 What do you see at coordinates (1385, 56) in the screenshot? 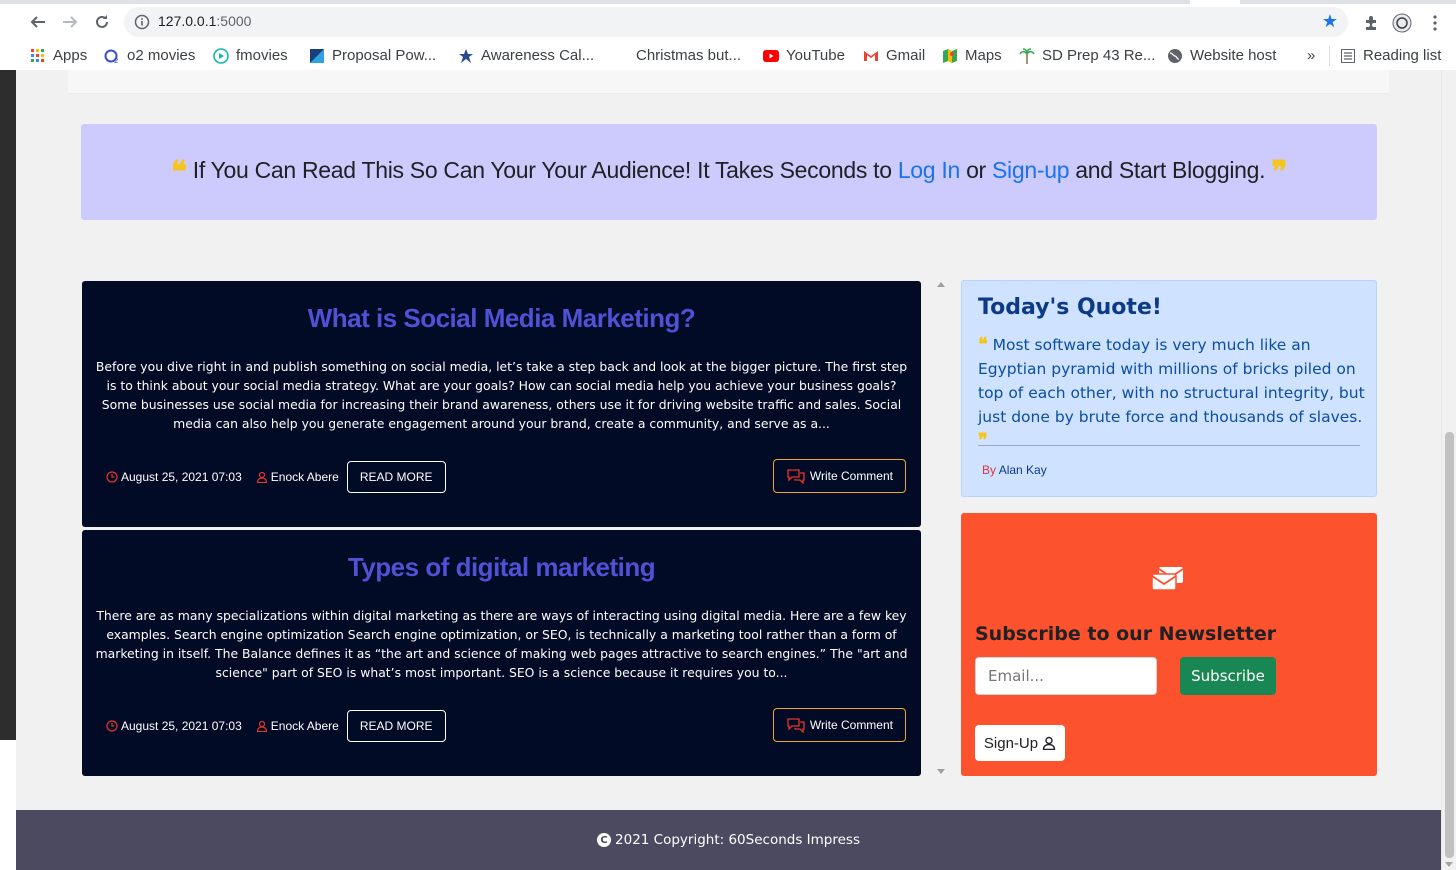
I see `reading-list-button: Reading list` at bounding box center [1385, 56].